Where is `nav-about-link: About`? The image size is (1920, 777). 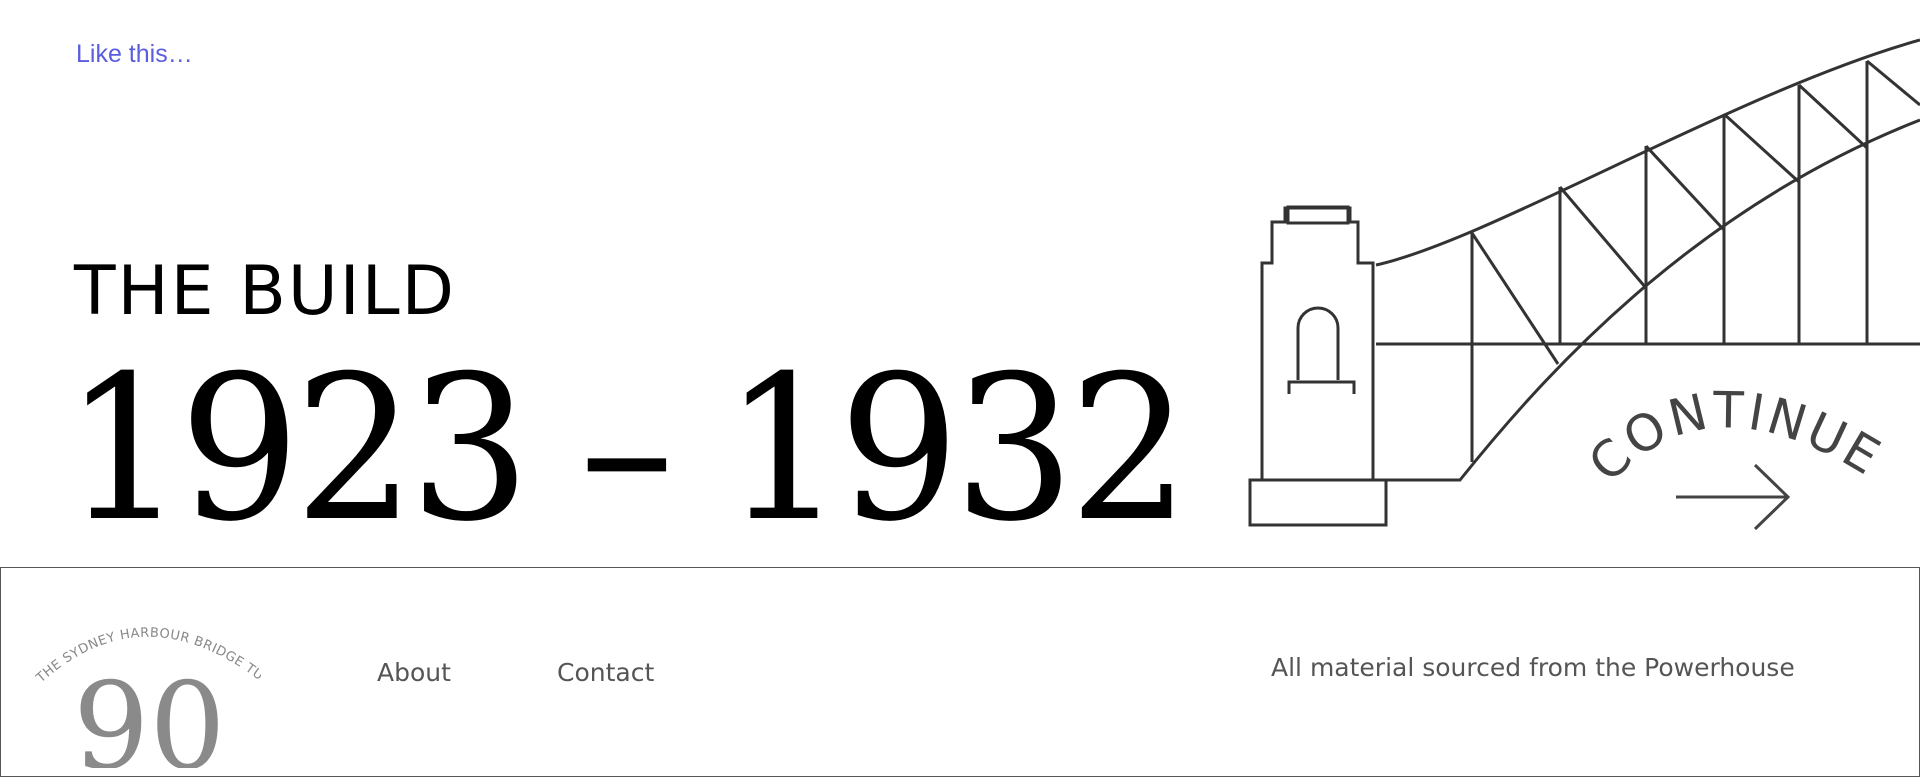 nav-about-link: About is located at coordinates (414, 672).